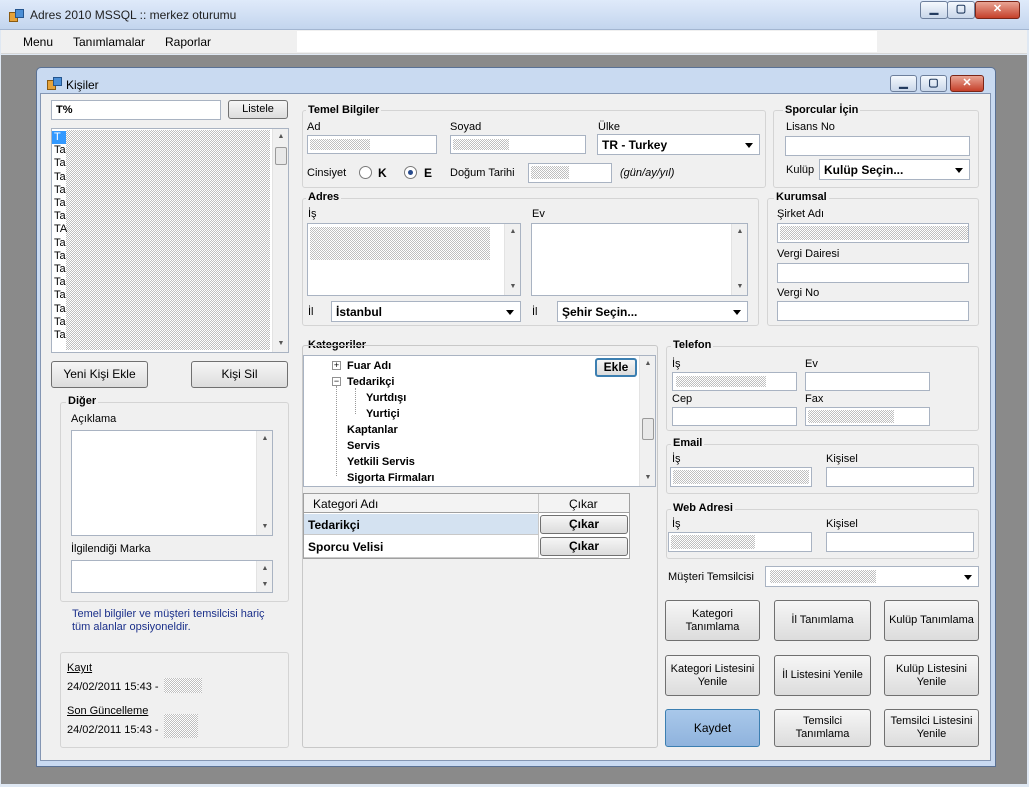 The image size is (1029, 787). What do you see at coordinates (712, 620) in the screenshot?
I see `kategori-tanimlama-button: Kategori Tanımlama` at bounding box center [712, 620].